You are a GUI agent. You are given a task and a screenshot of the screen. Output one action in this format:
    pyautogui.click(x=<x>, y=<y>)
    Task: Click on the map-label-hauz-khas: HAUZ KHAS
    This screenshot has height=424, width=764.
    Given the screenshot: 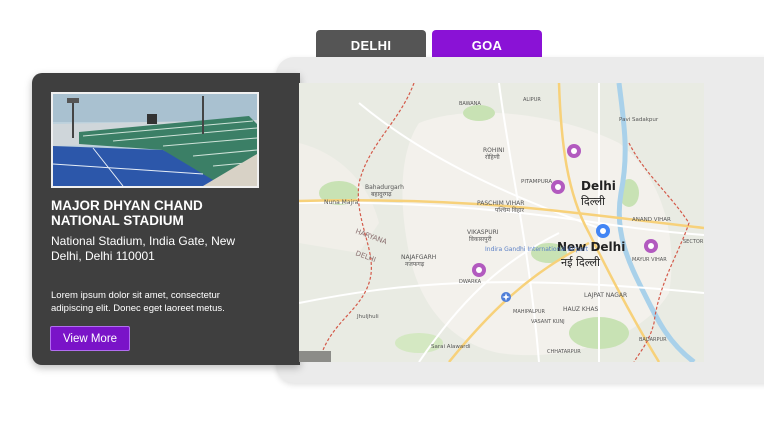 What is the action you would take?
    pyautogui.click(x=580, y=309)
    